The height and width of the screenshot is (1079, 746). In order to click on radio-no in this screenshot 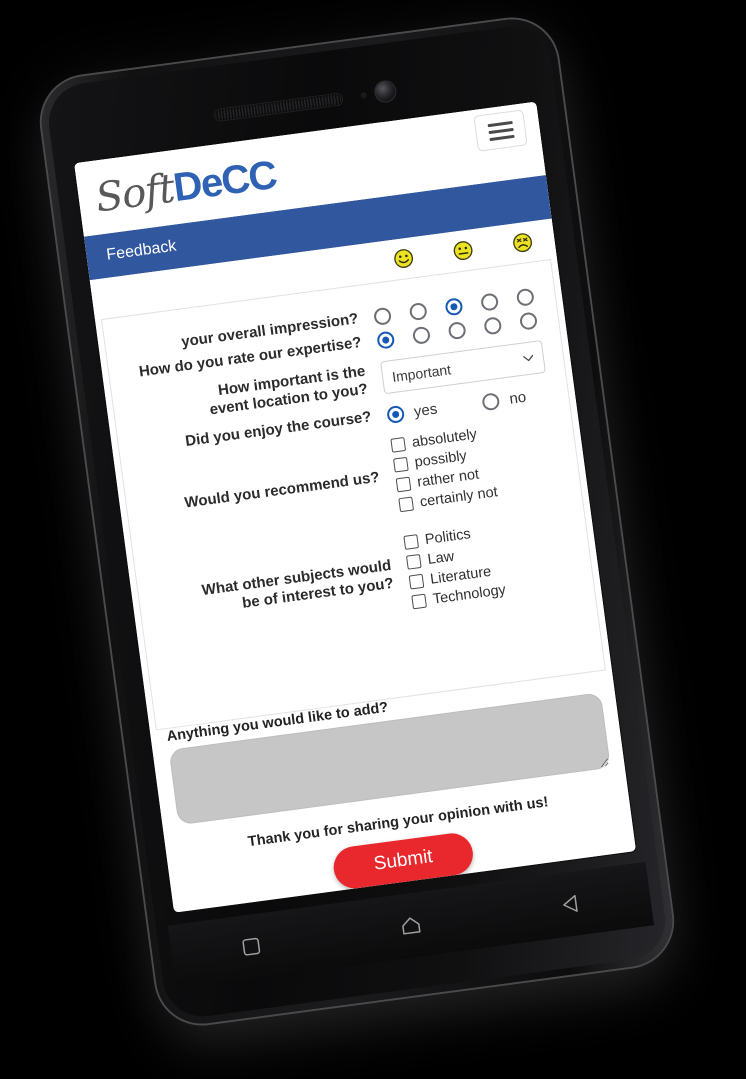, I will do `click(491, 401)`.